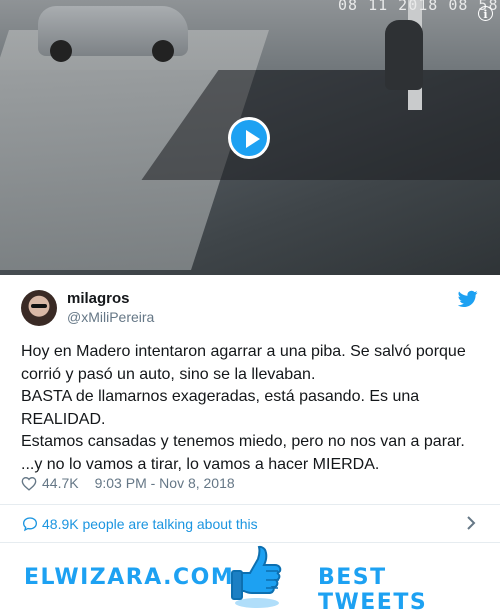  I want to click on tweet-text-line: REALIDAD., so click(63, 419).